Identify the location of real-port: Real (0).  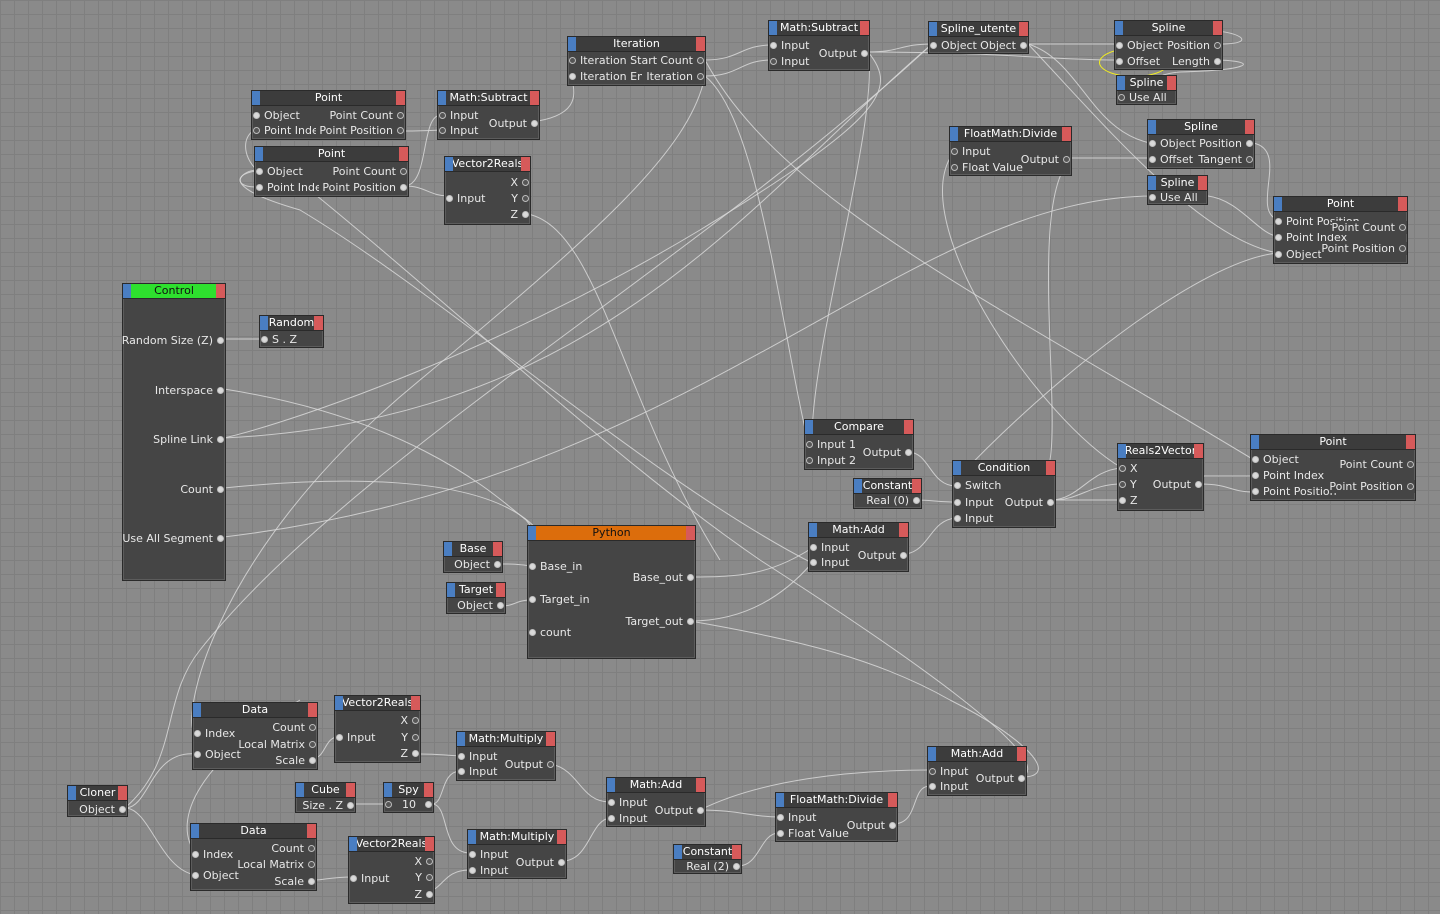
(893, 500).